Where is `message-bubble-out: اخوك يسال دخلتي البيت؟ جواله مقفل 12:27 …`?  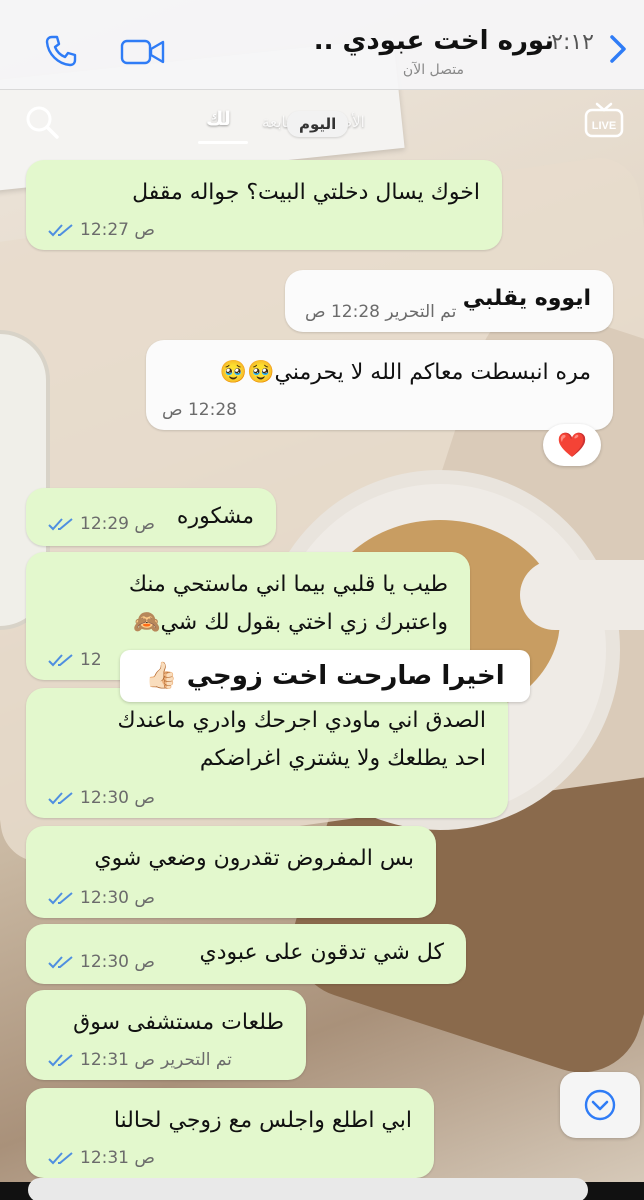
message-bubble-out: اخوك يسال دخلتي البيت؟ جواله مقفل 12:27 … is located at coordinates (264, 205).